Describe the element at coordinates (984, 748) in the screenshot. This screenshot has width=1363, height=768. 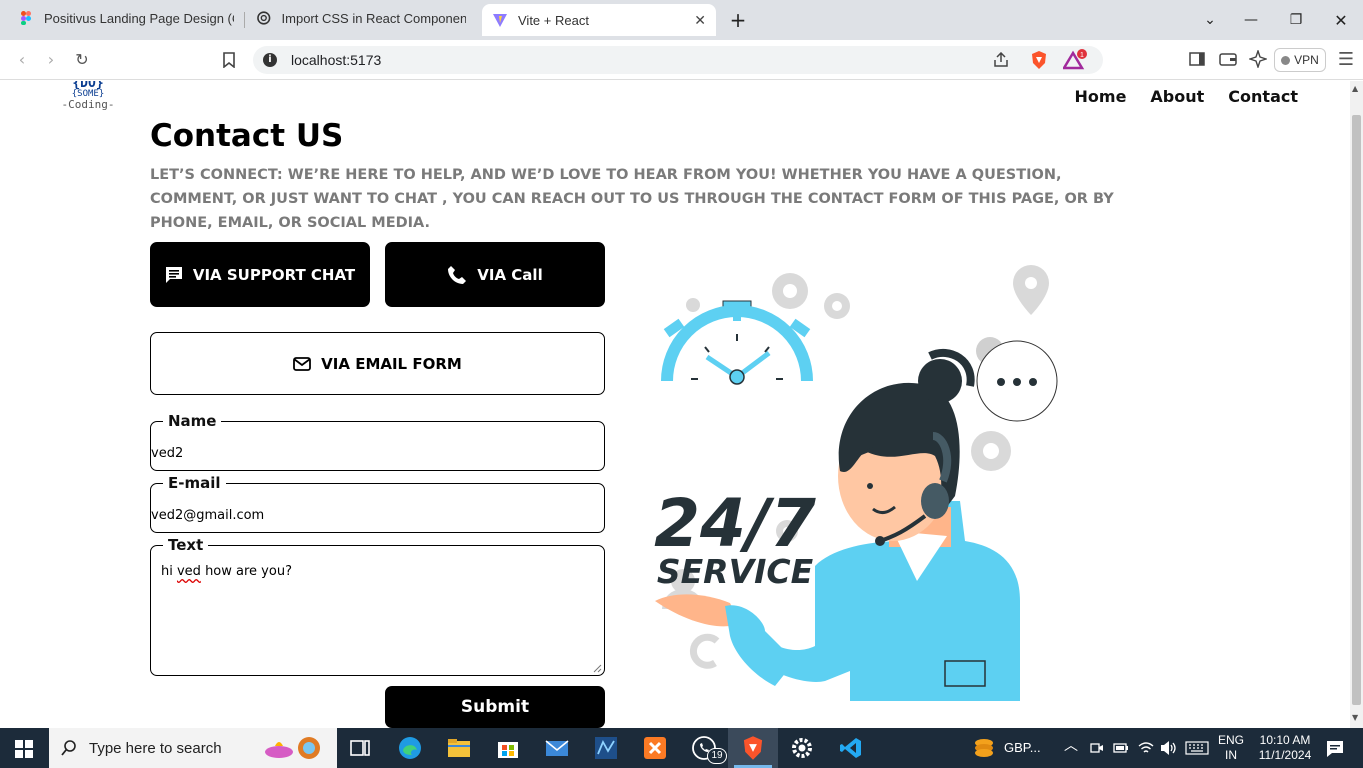
I see `currency-widget-icon` at that location.